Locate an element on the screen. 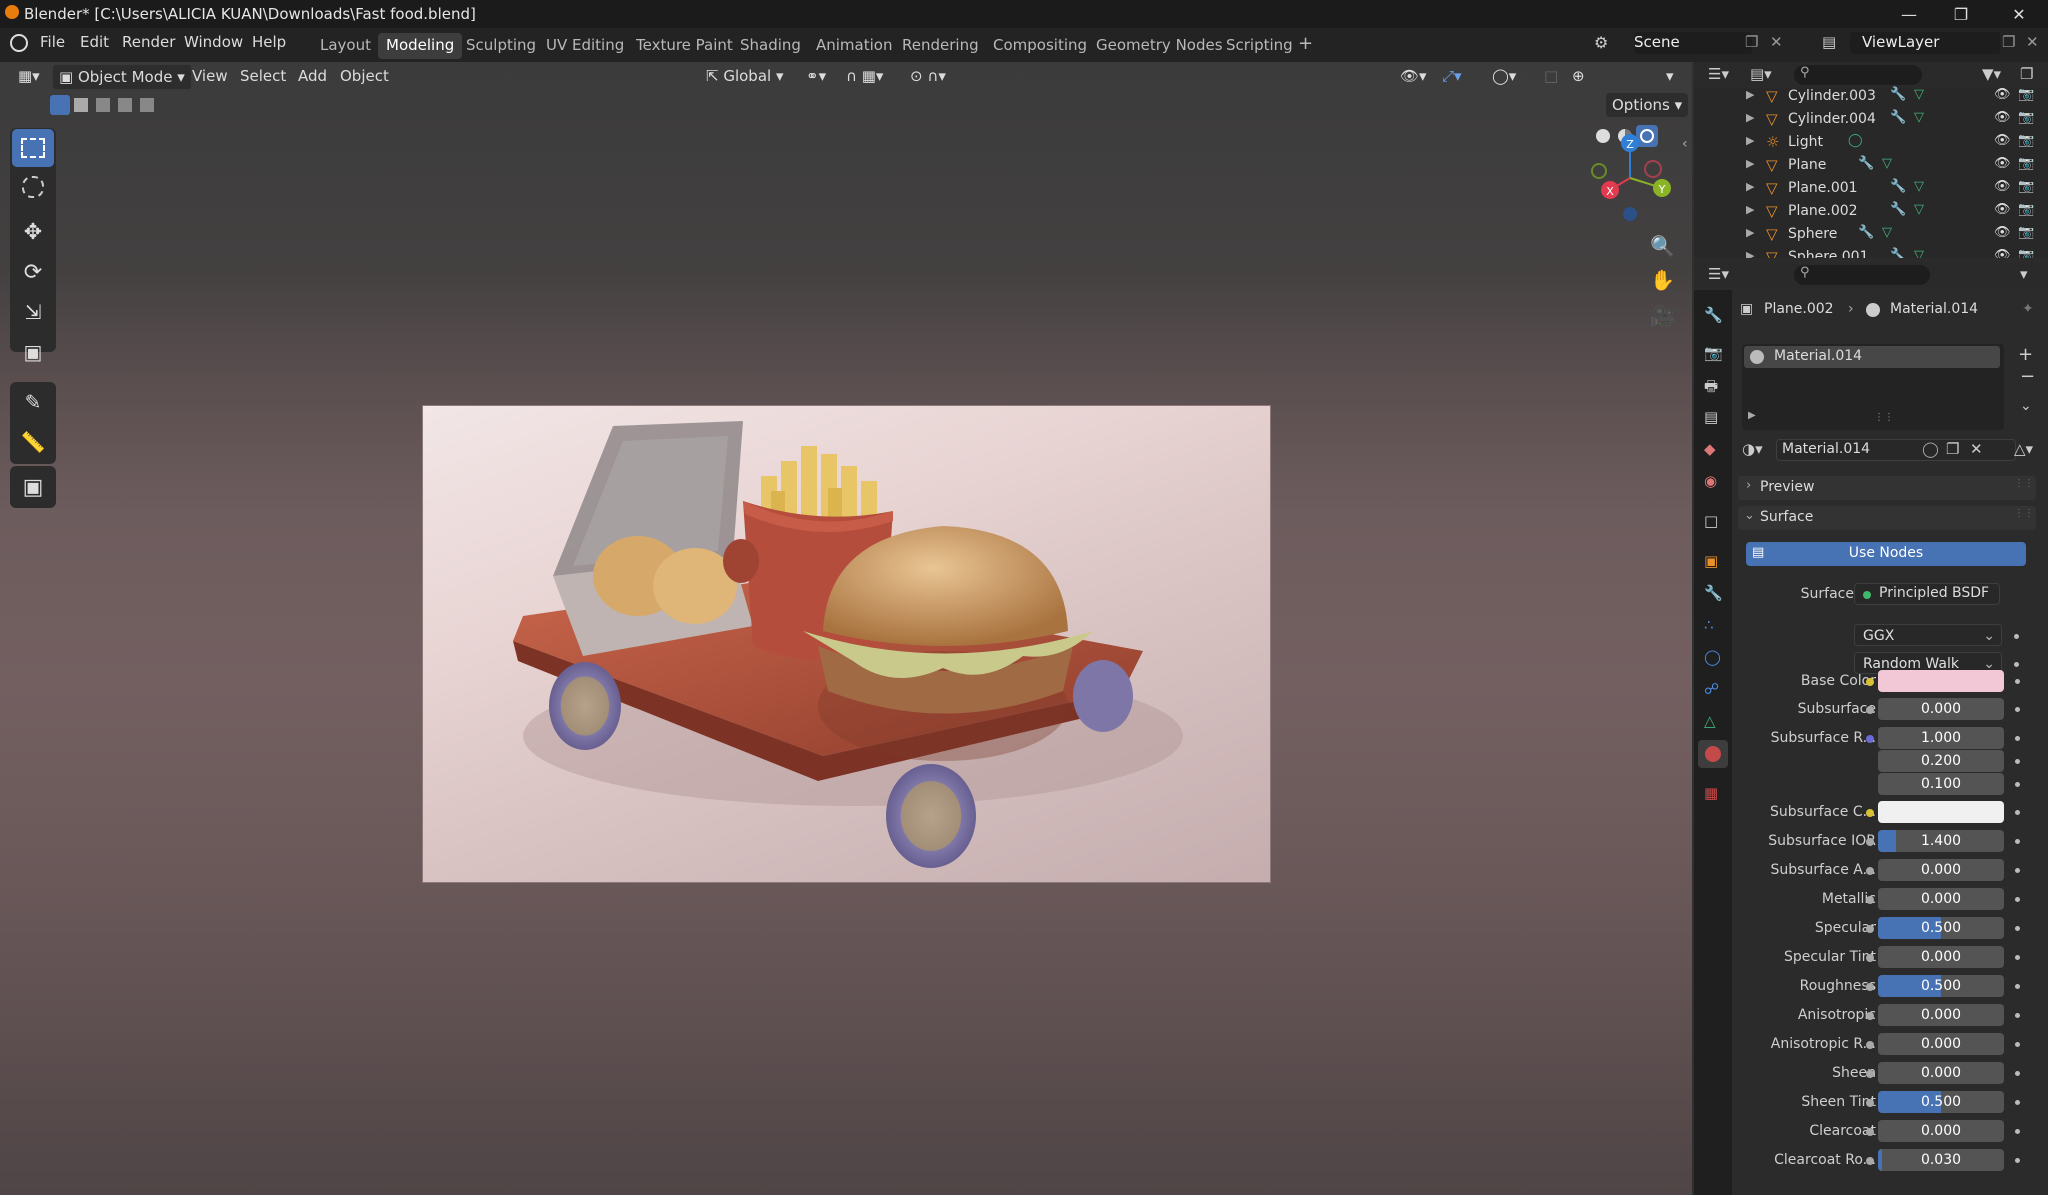  close-window-button: ✕ is located at coordinates (2019, 14).